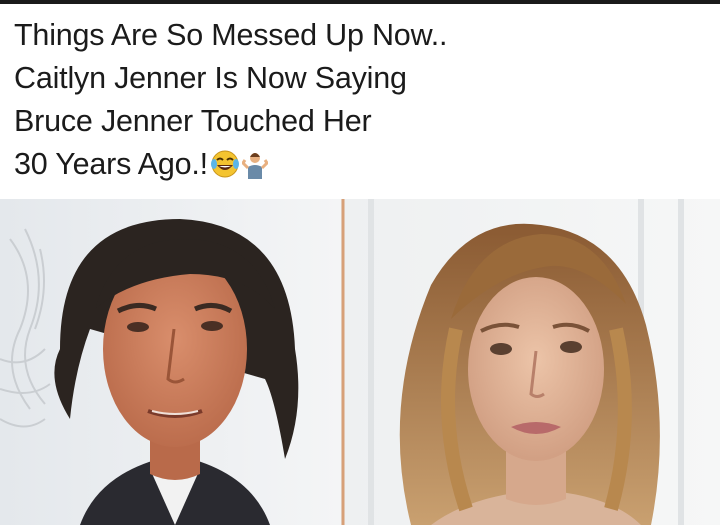  What do you see at coordinates (231, 35) in the screenshot?
I see `caption-line-1: Things Are So Messed Up Now..` at bounding box center [231, 35].